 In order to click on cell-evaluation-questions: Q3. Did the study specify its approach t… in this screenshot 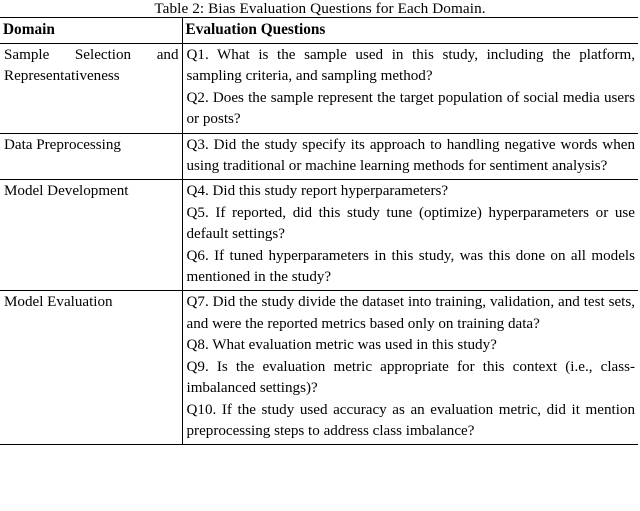, I will do `click(410, 157)`.